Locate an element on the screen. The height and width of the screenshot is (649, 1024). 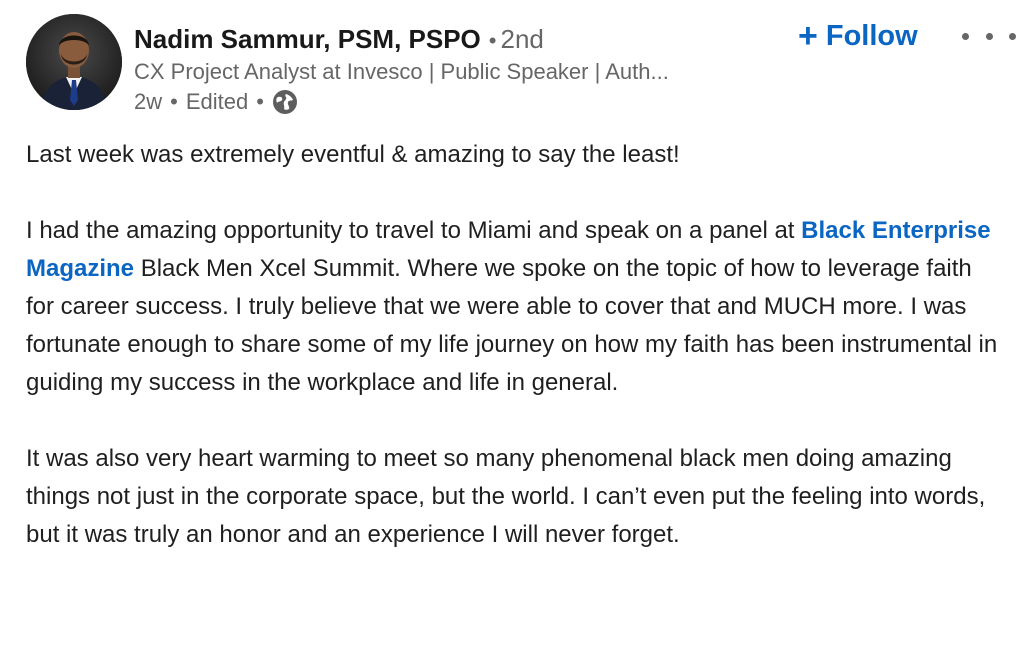
author-name: Nadim Sammur, PSM, PSPO is located at coordinates (307, 39).